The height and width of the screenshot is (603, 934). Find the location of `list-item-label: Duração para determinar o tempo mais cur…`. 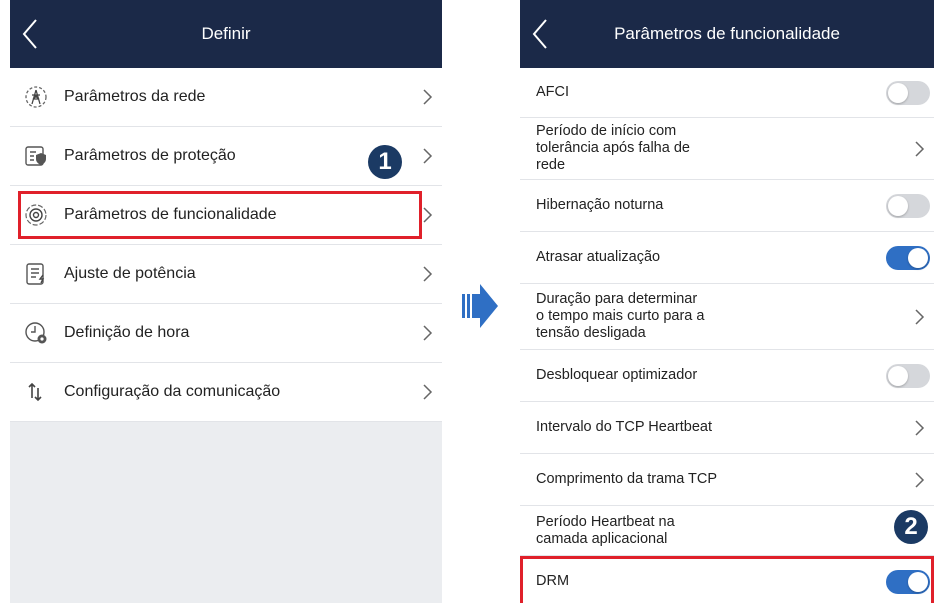

list-item-label: Duração para determinar o tempo mais cur… is located at coordinates (620, 316).